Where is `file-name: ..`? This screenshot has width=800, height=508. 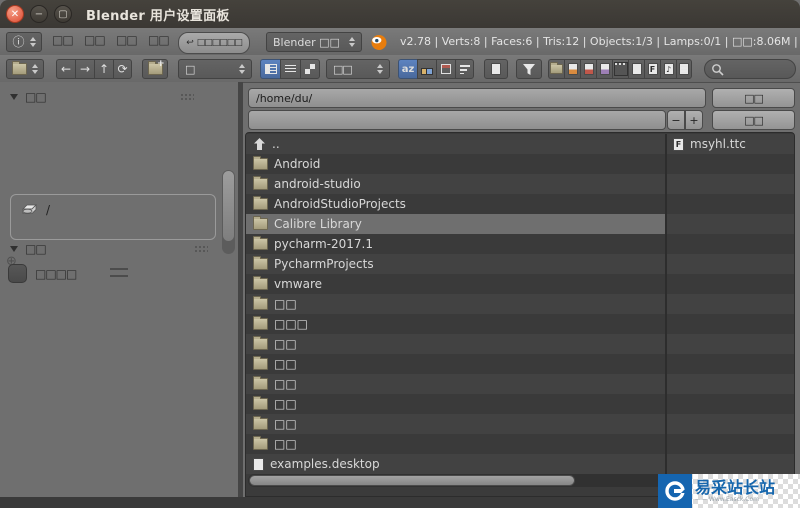 file-name: .. is located at coordinates (276, 144).